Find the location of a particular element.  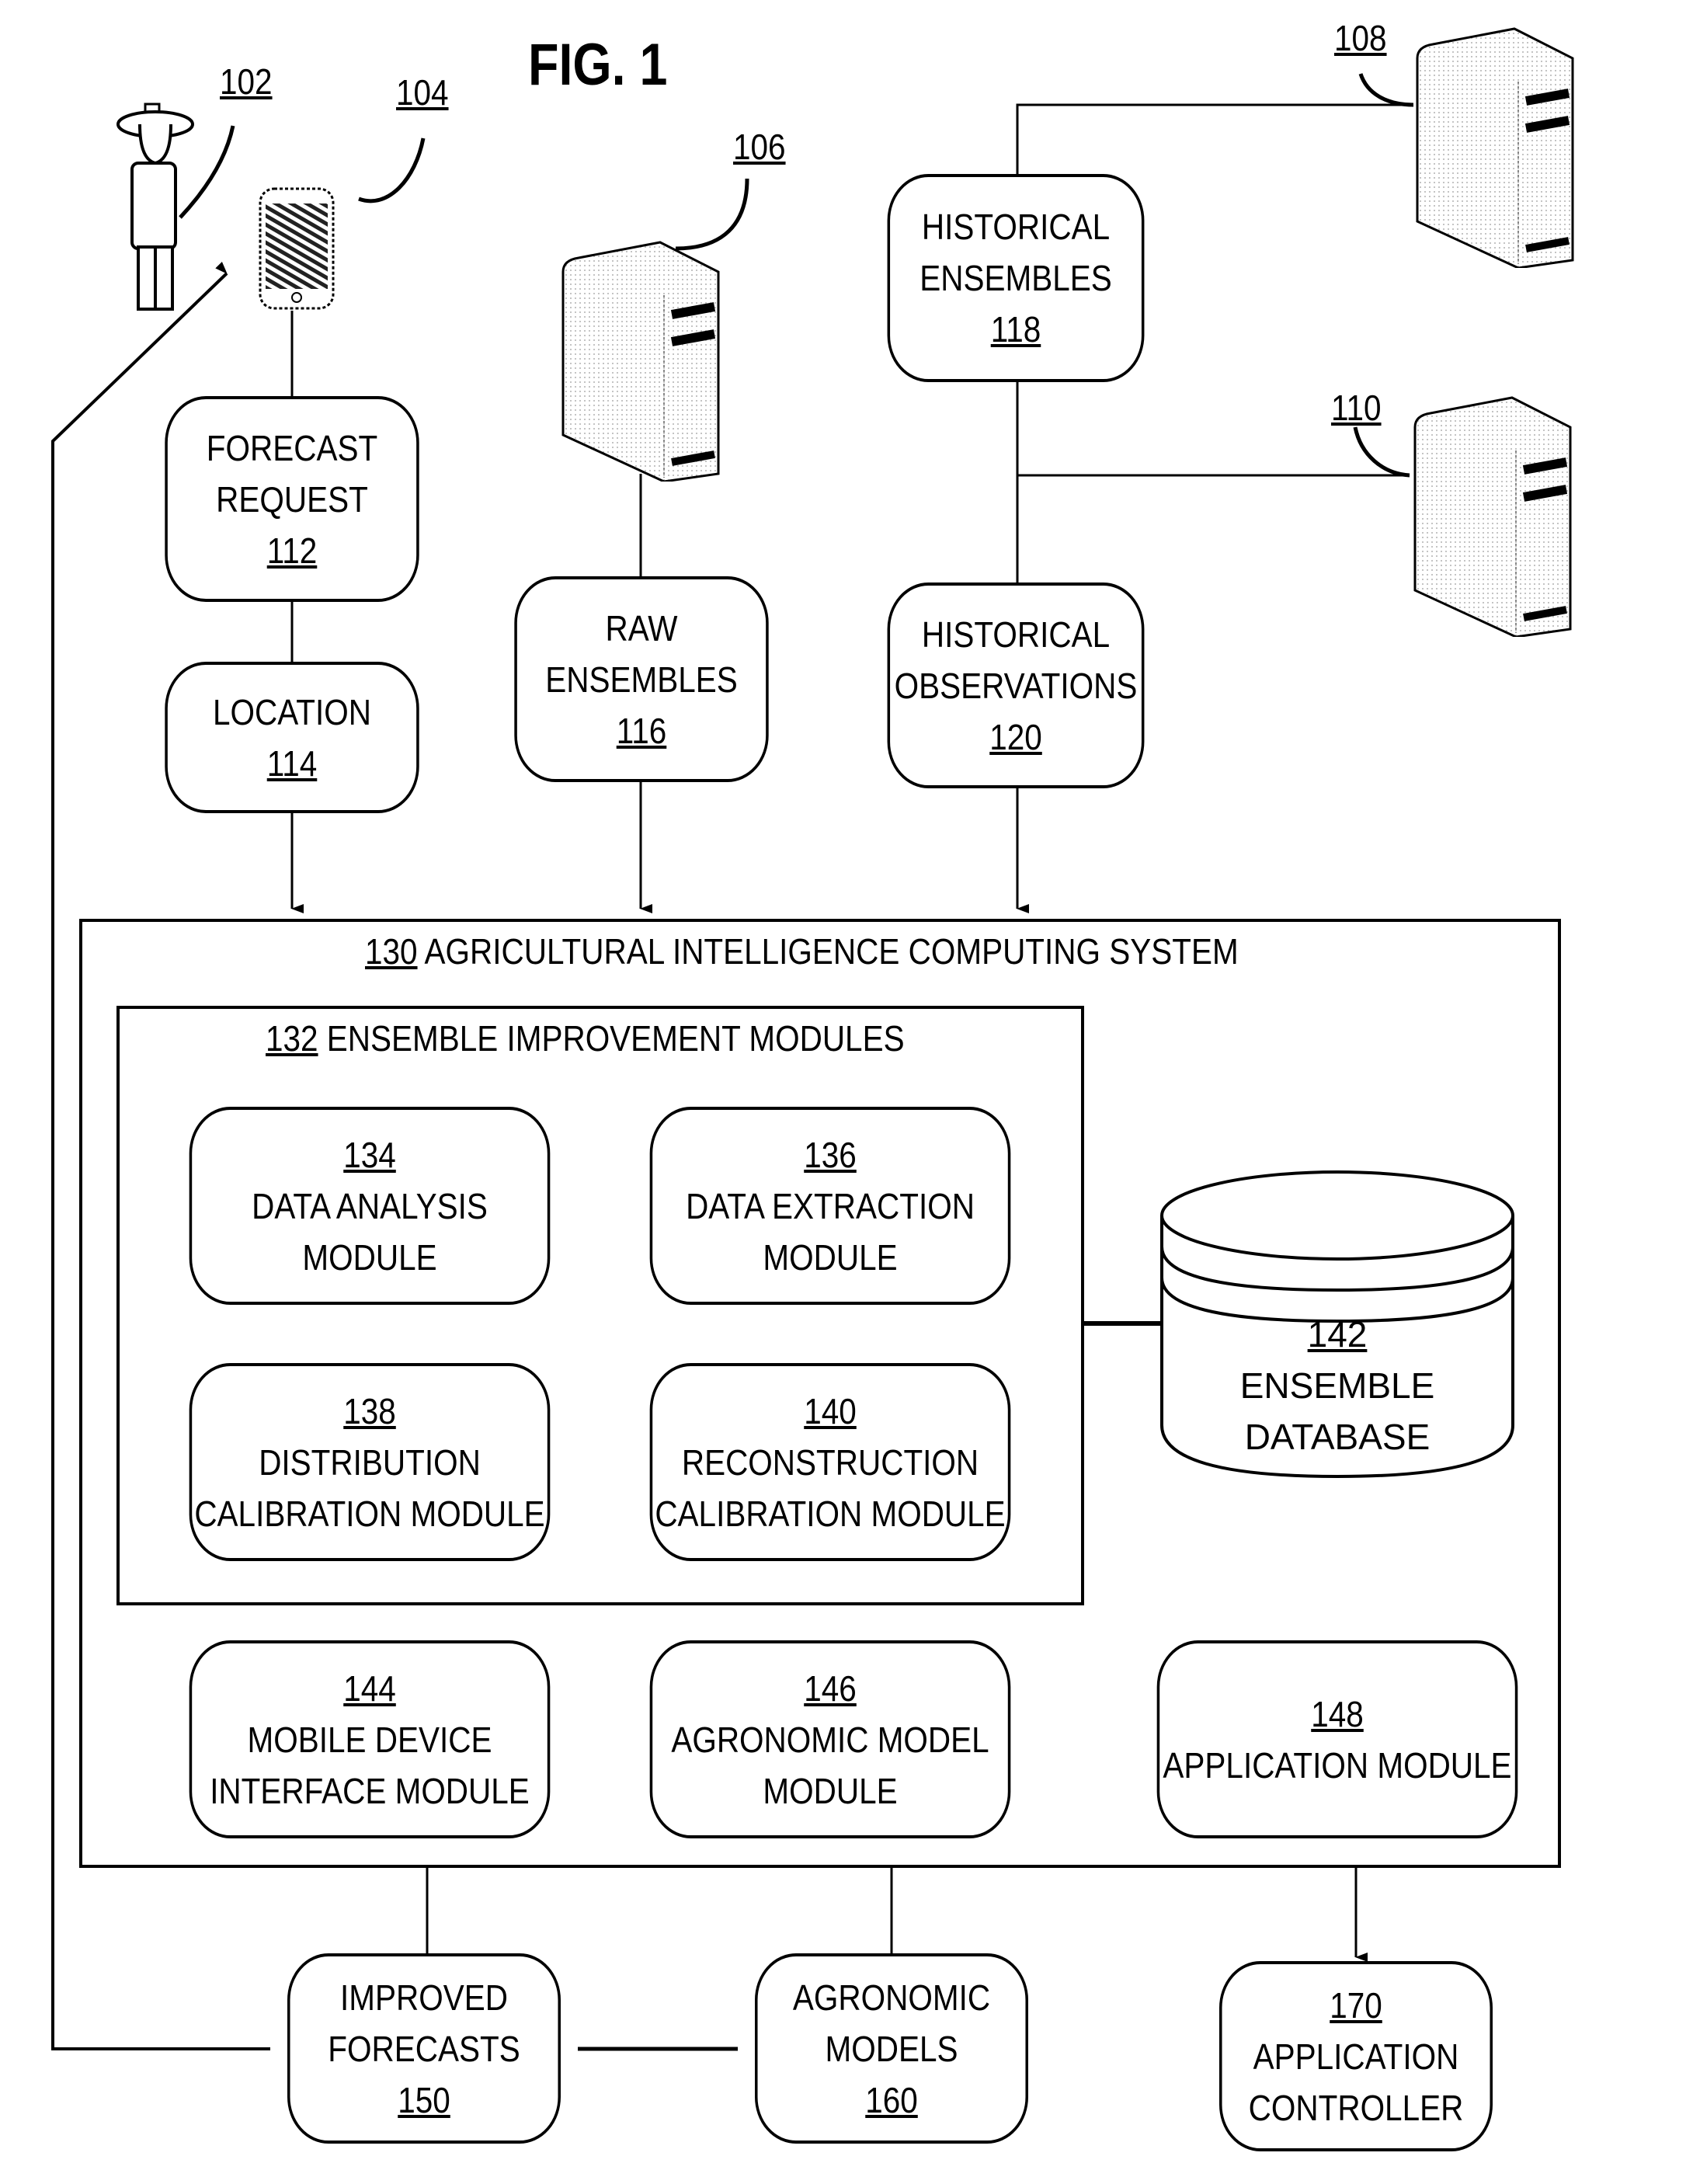

module-number: 144 is located at coordinates (369, 1689).